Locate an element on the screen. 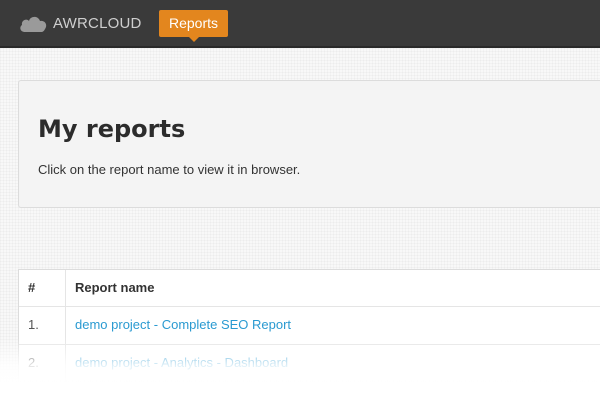  column-header-number: # is located at coordinates (32, 287).